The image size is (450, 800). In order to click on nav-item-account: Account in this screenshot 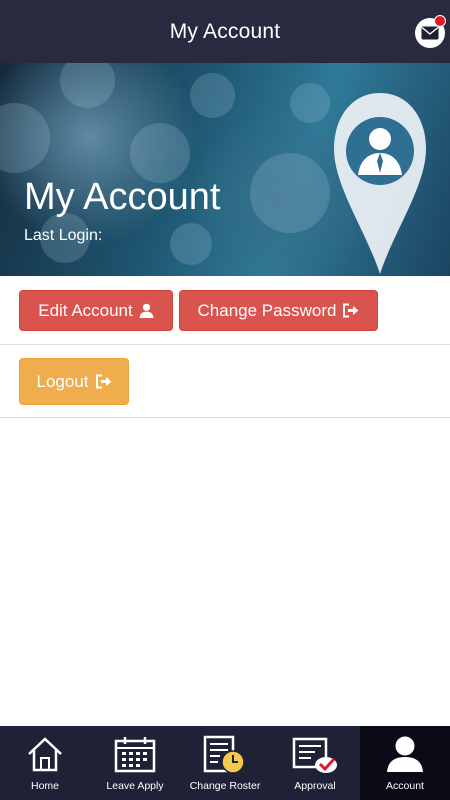, I will do `click(405, 763)`.